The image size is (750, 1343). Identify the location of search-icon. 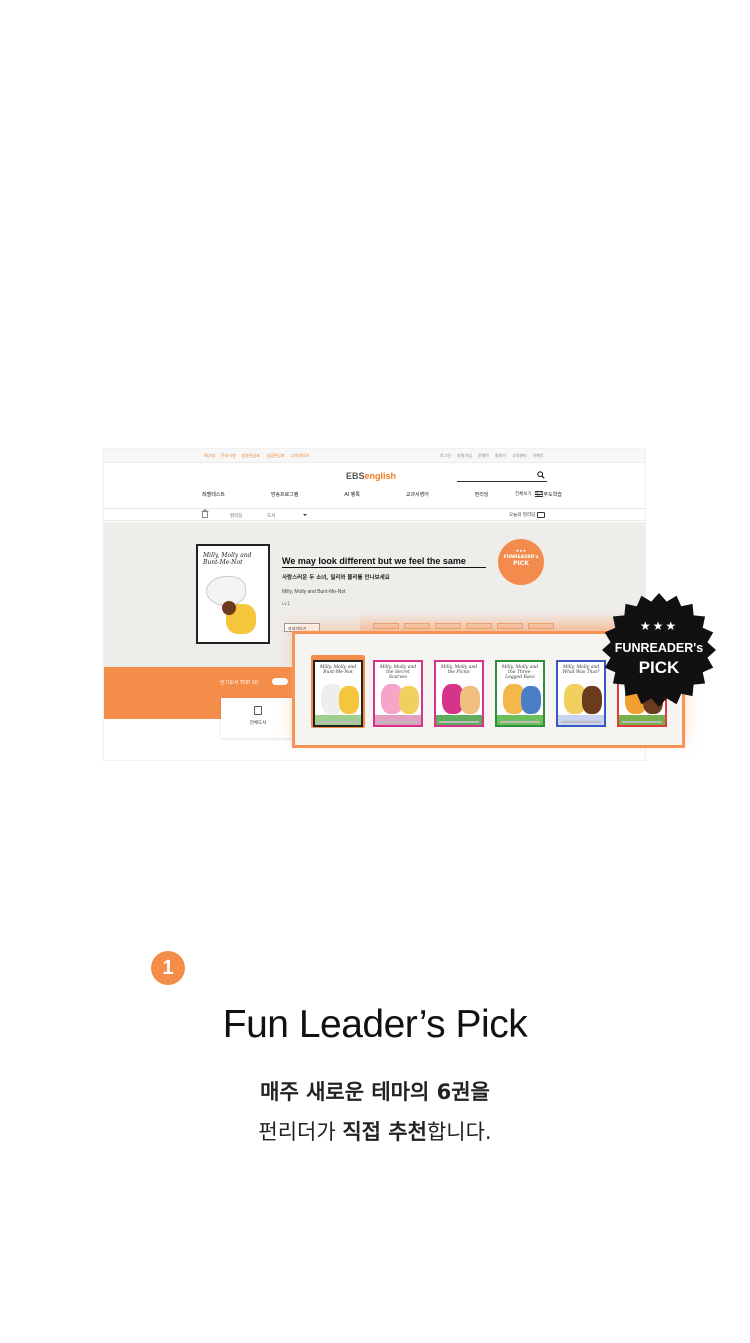
(541, 475).